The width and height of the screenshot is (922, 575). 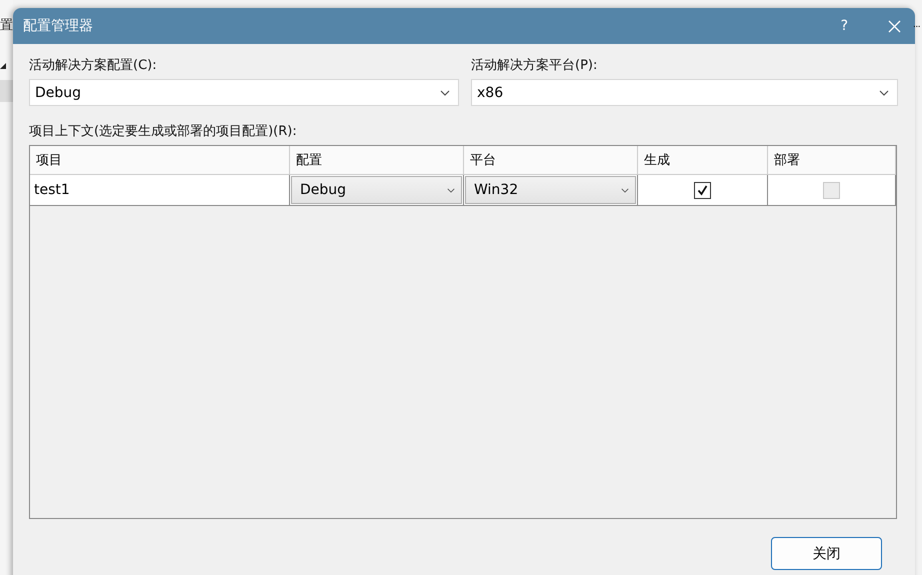 I want to click on close-button: 关闭, so click(x=826, y=553).